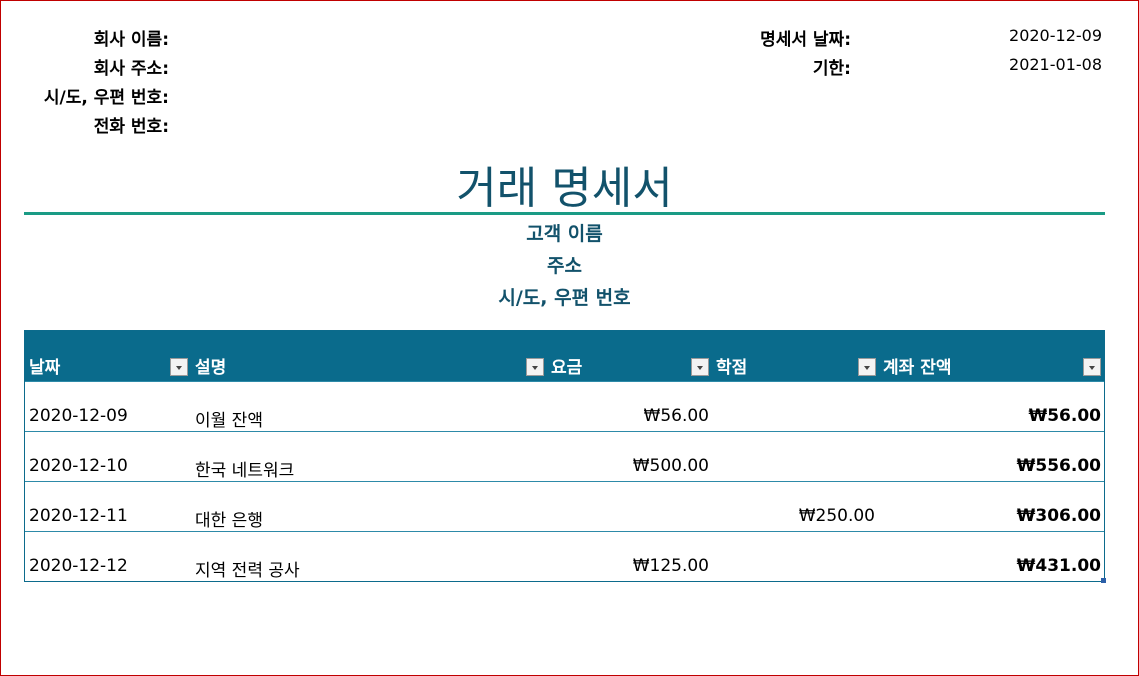 The width and height of the screenshot is (1139, 676). What do you see at coordinates (564, 213) in the screenshot?
I see `title-divider` at bounding box center [564, 213].